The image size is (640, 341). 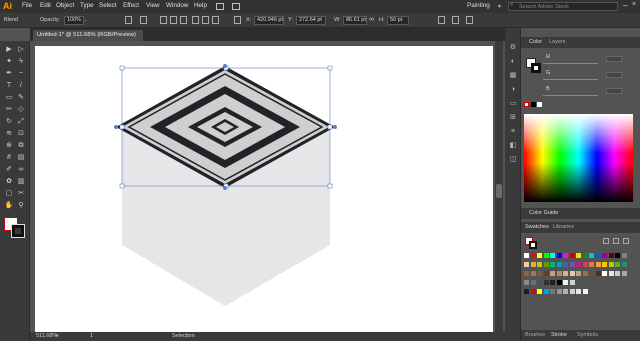 I want to click on transparency-icon: ◑, so click(x=513, y=90).